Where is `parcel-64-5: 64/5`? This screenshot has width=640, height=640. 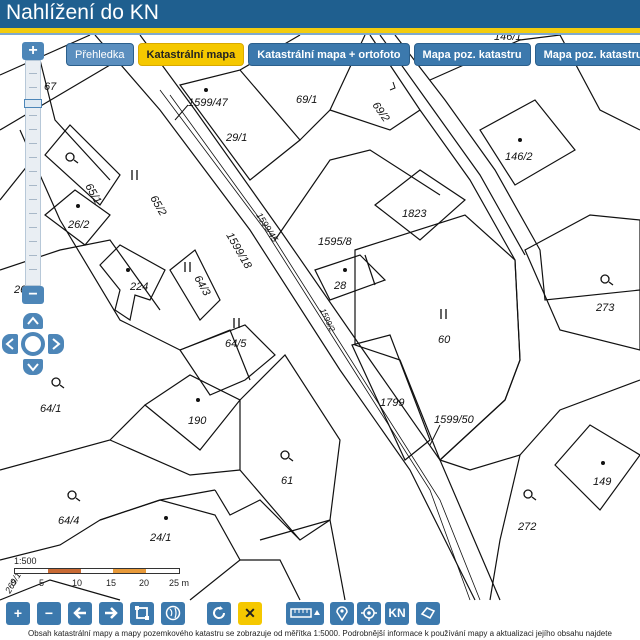 parcel-64-5: 64/5 is located at coordinates (236, 344).